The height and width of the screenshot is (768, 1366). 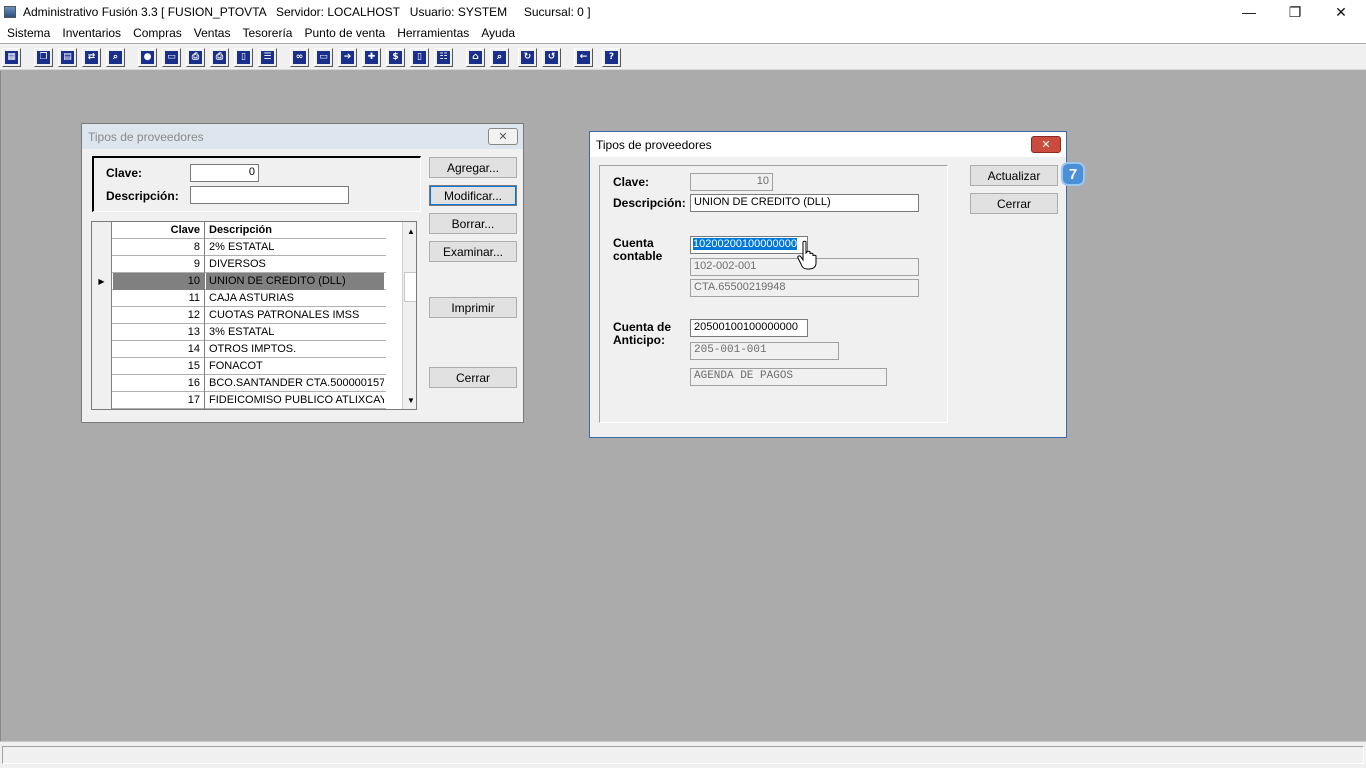 What do you see at coordinates (147, 57) in the screenshot?
I see `user-button: ●` at bounding box center [147, 57].